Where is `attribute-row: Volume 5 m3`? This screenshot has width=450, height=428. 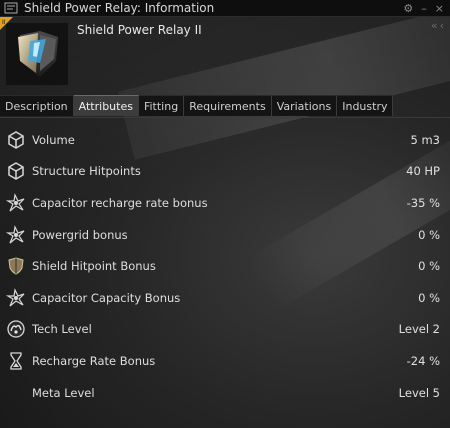
attribute-row: Volume 5 m3 is located at coordinates (225, 140).